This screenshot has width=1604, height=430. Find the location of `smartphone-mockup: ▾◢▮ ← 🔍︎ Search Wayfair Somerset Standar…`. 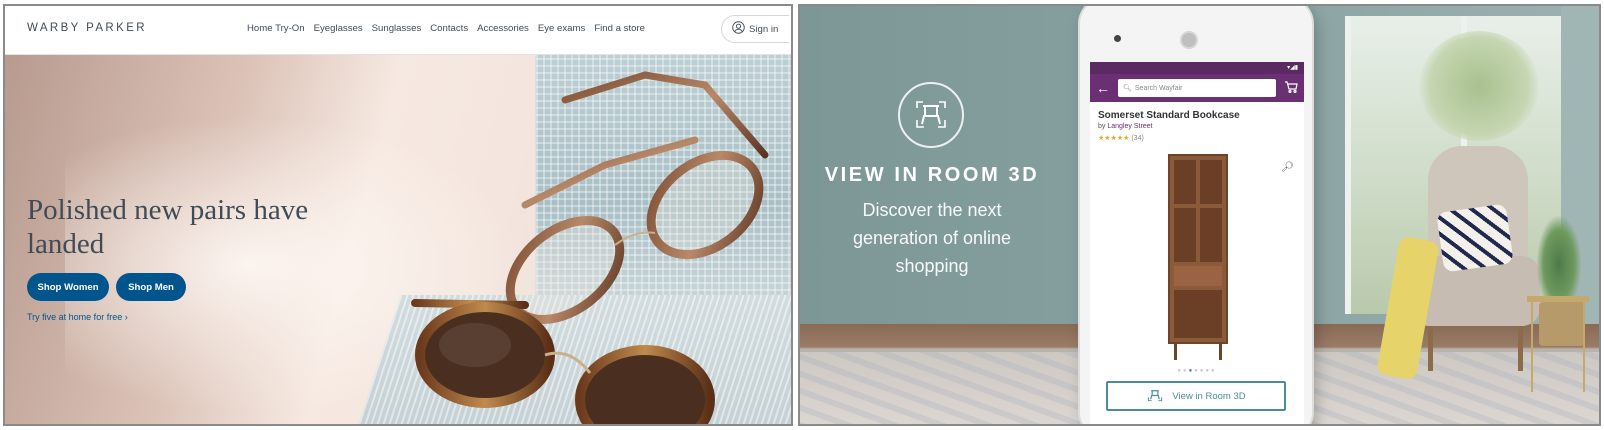

smartphone-mockup: ▾◢▮ ← 🔍︎ Search Wayfair Somerset Standar… is located at coordinates (1196, 215).